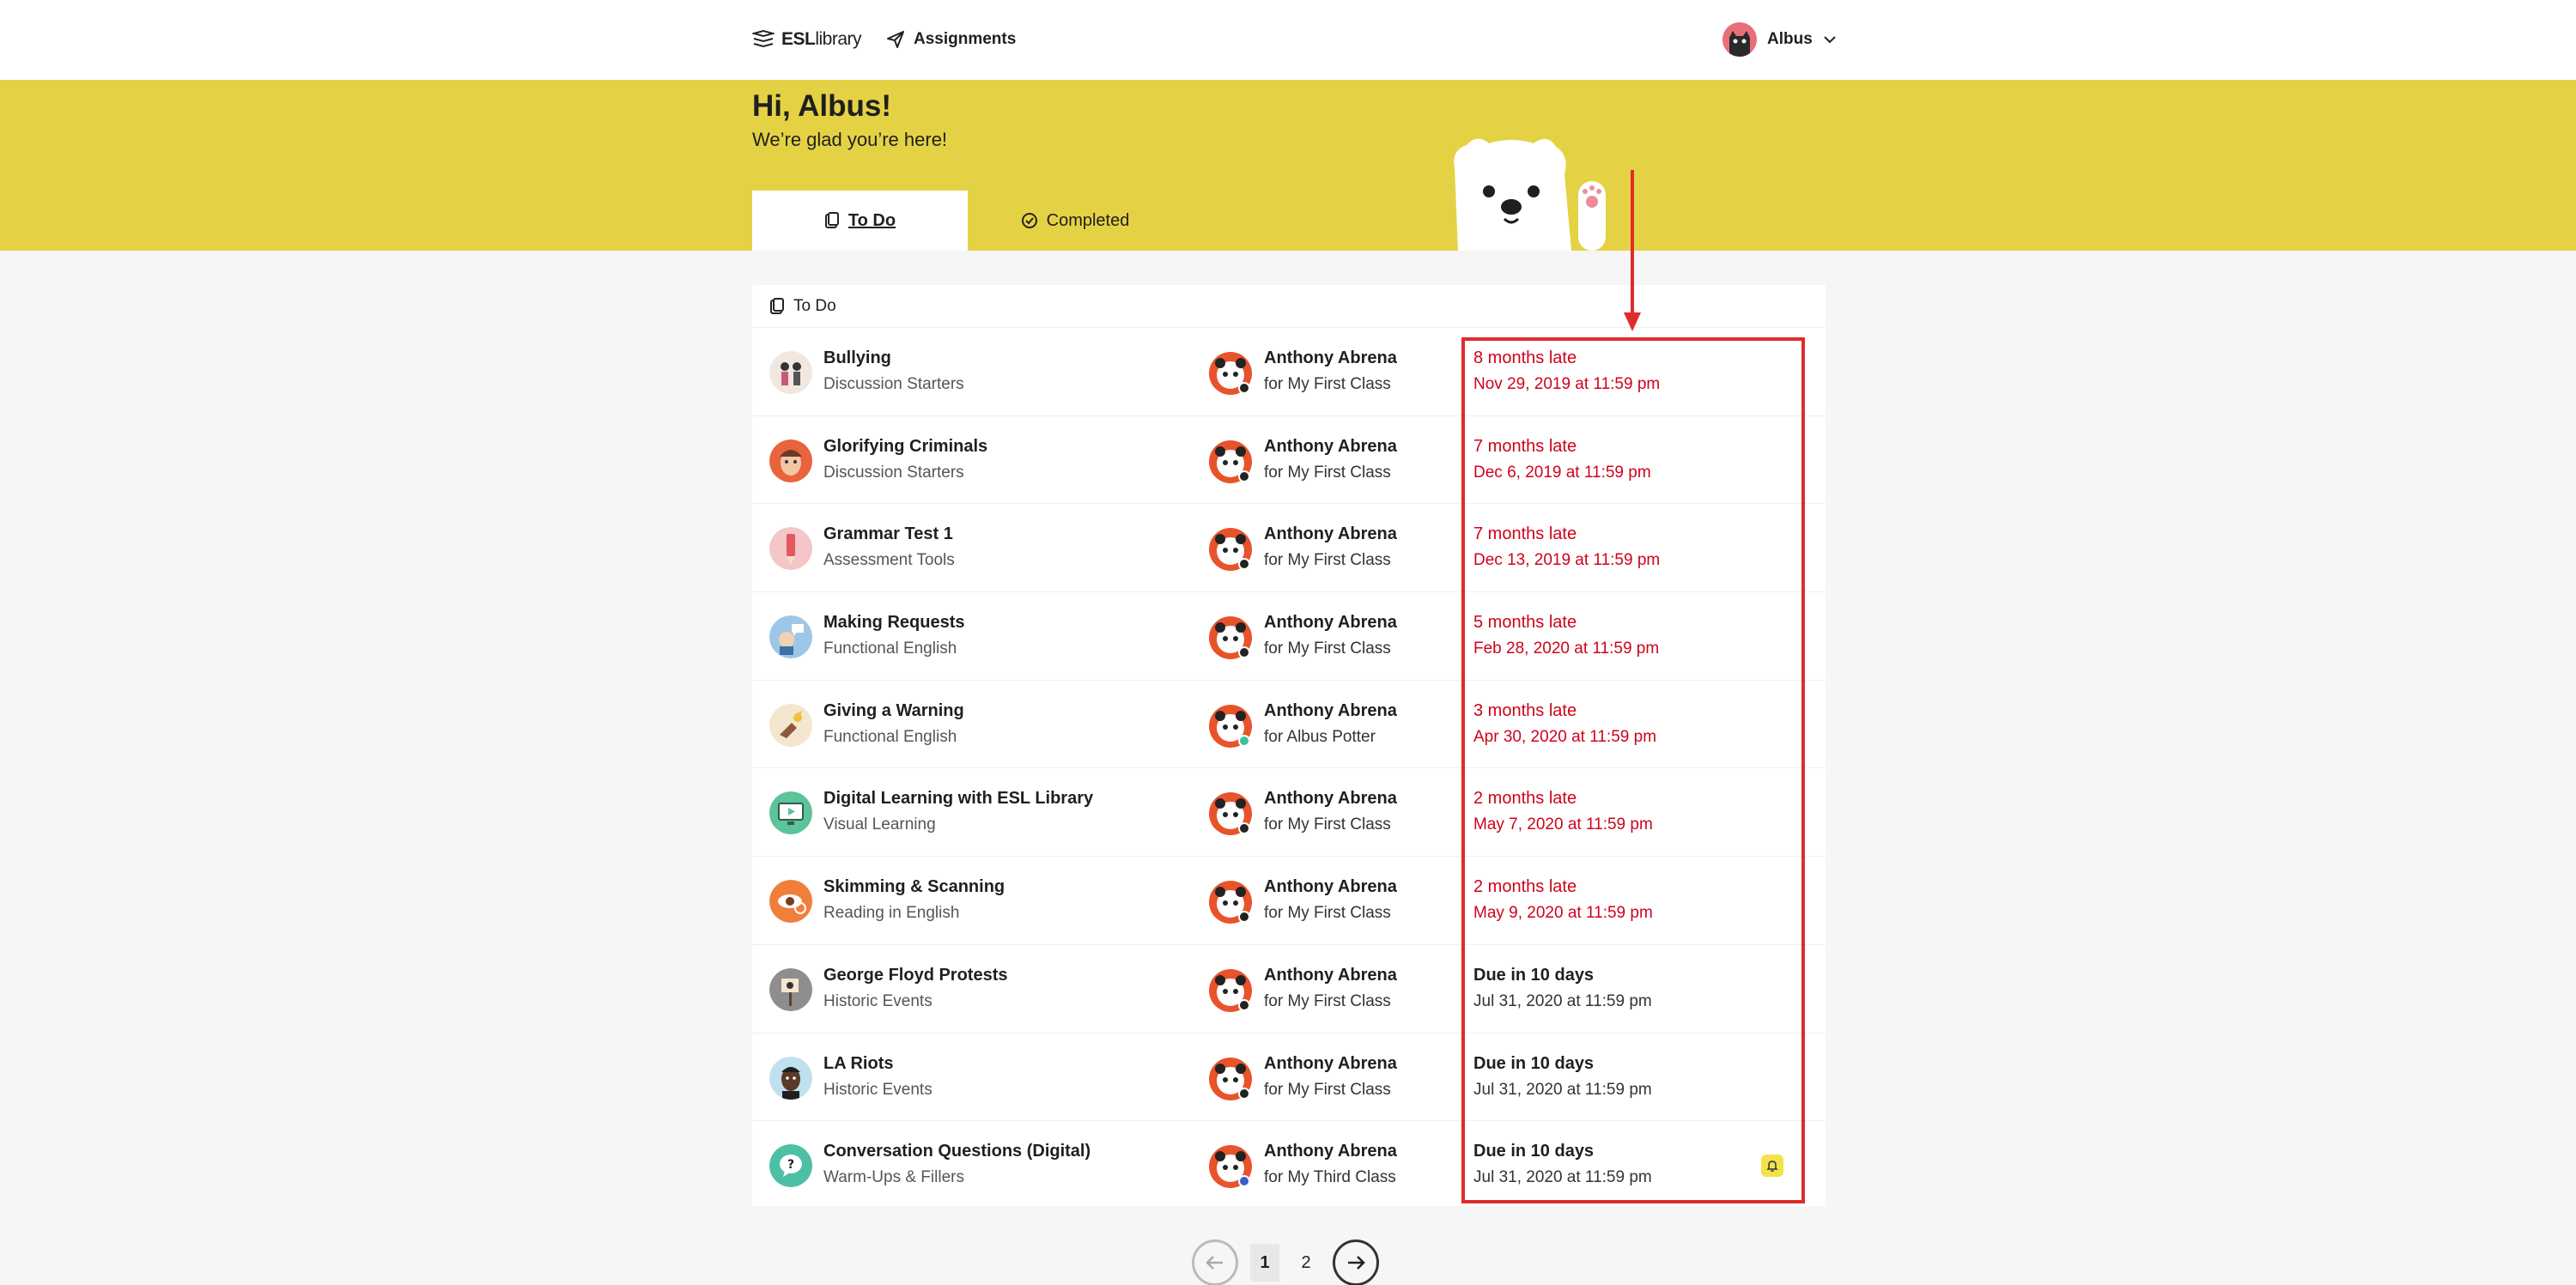 The image size is (2576, 1285). I want to click on due-date: Apr 30, 2020 at 11:59 pm, so click(1565, 736).